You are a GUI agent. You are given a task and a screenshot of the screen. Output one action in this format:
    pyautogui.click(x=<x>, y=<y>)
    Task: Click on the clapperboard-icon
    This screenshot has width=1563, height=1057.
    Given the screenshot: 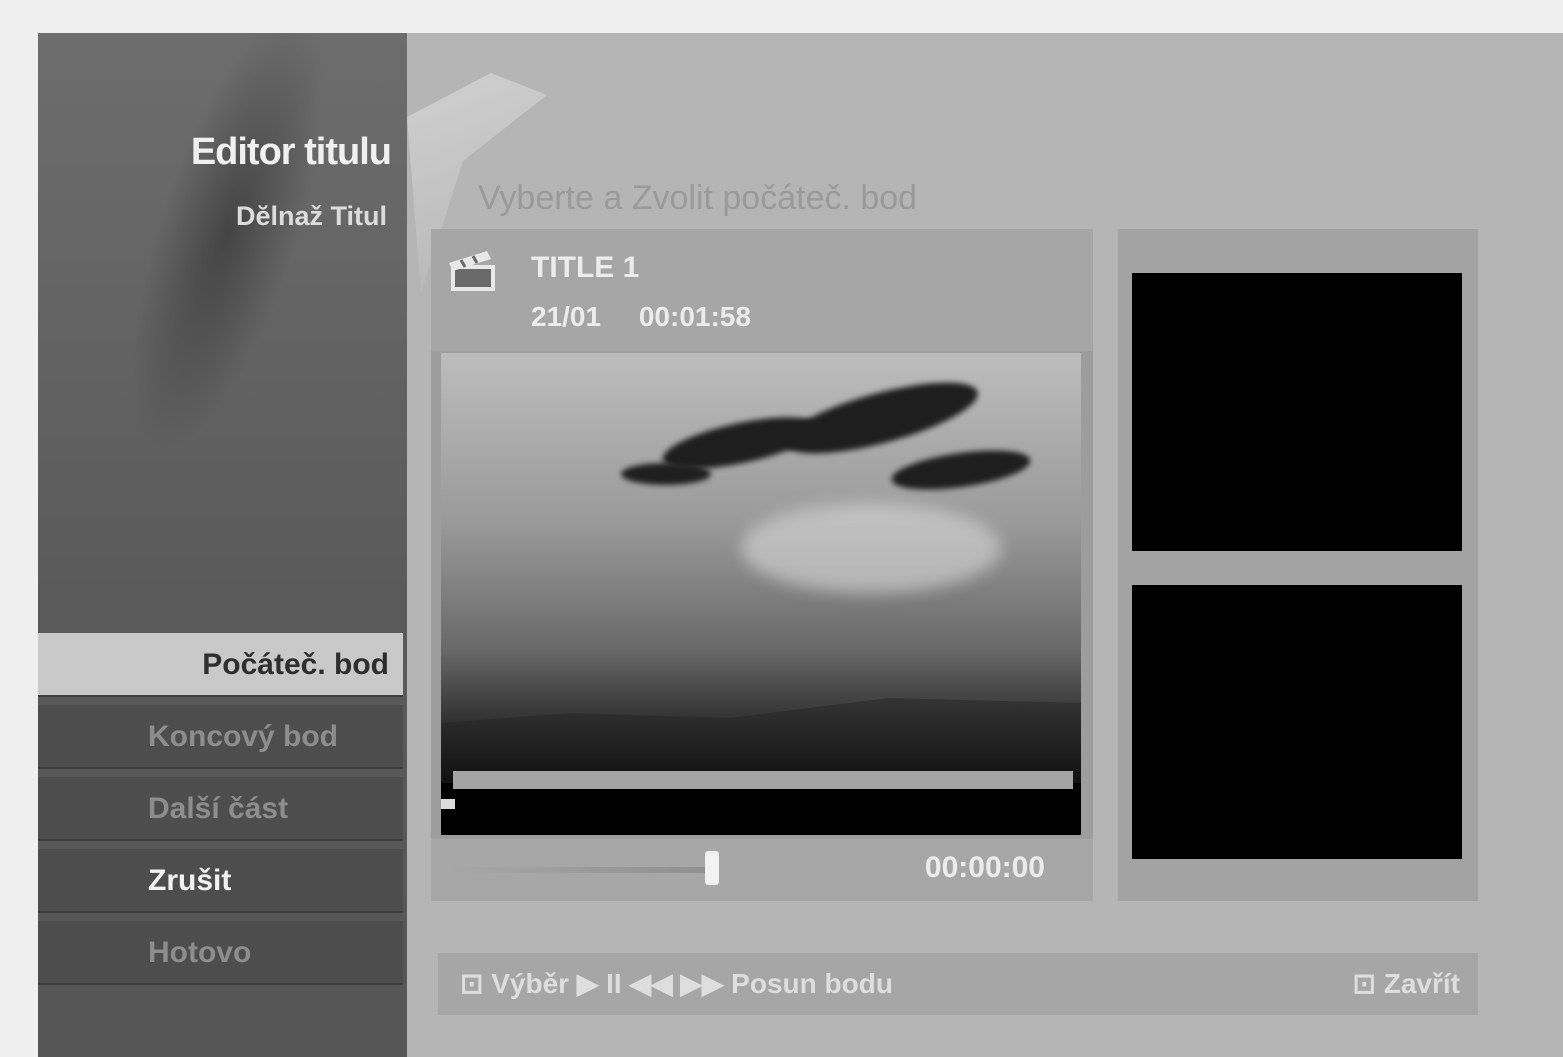 What is the action you would take?
    pyautogui.click(x=472, y=271)
    